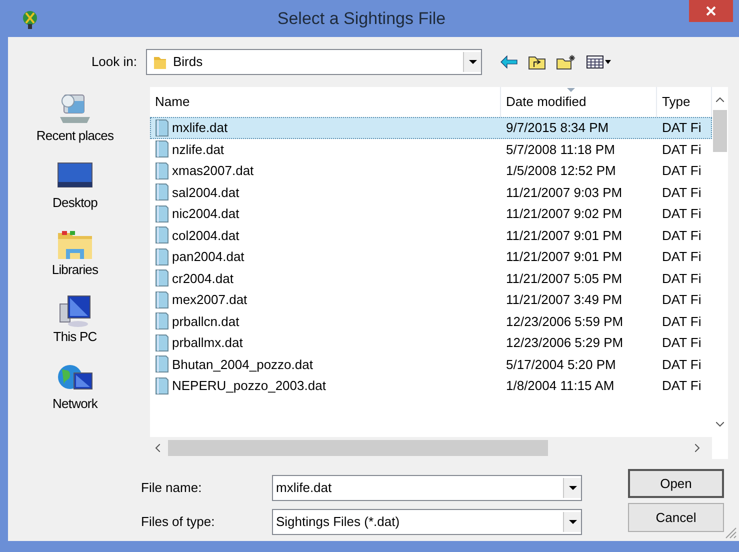 This screenshot has height=552, width=739. Describe the element at coordinates (431, 127) in the screenshot. I see `file-row: mxlife.dat 9/7/2015 8:34 PM DAT Fi` at that location.